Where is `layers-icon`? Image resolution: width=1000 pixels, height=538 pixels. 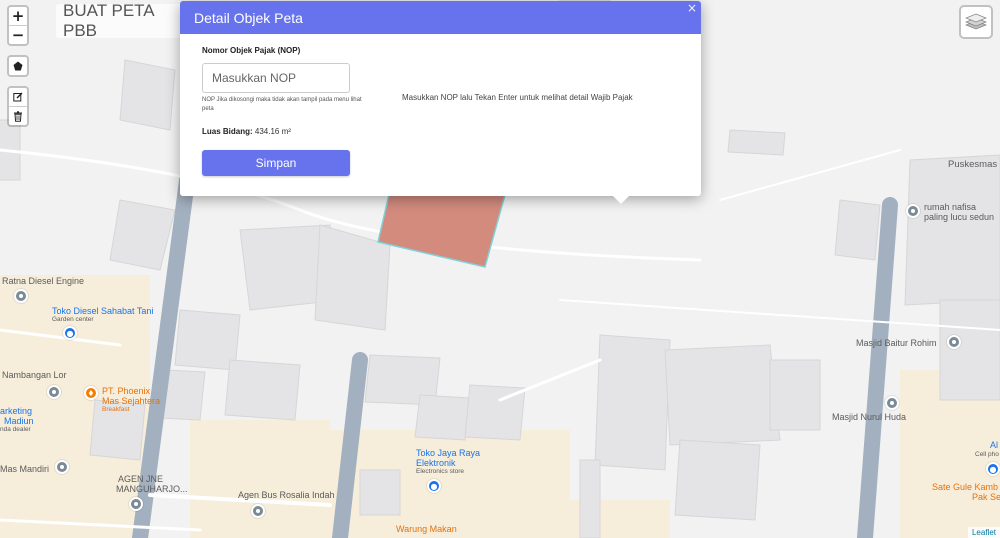
layers-icon is located at coordinates (976, 21).